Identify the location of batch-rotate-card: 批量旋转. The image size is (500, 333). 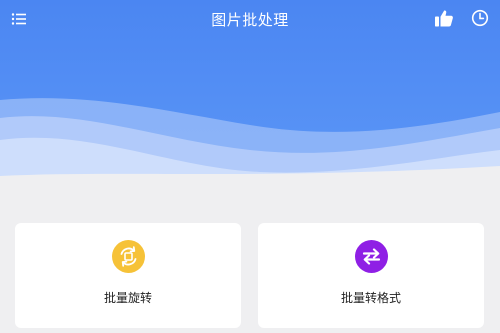
(128, 275).